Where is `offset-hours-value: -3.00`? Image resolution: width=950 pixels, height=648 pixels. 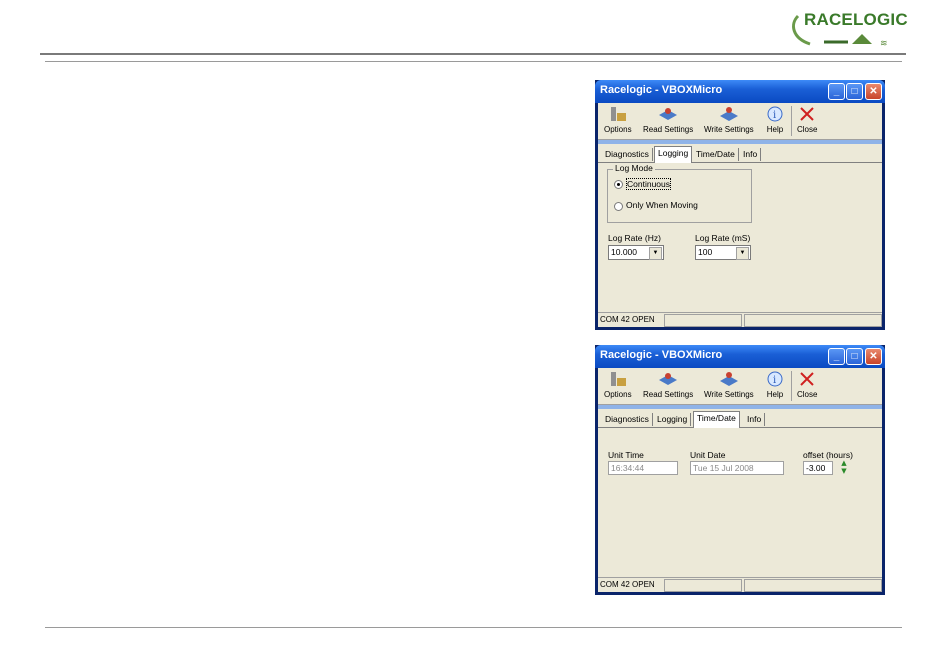
offset-hours-value: -3.00 is located at coordinates (816, 468).